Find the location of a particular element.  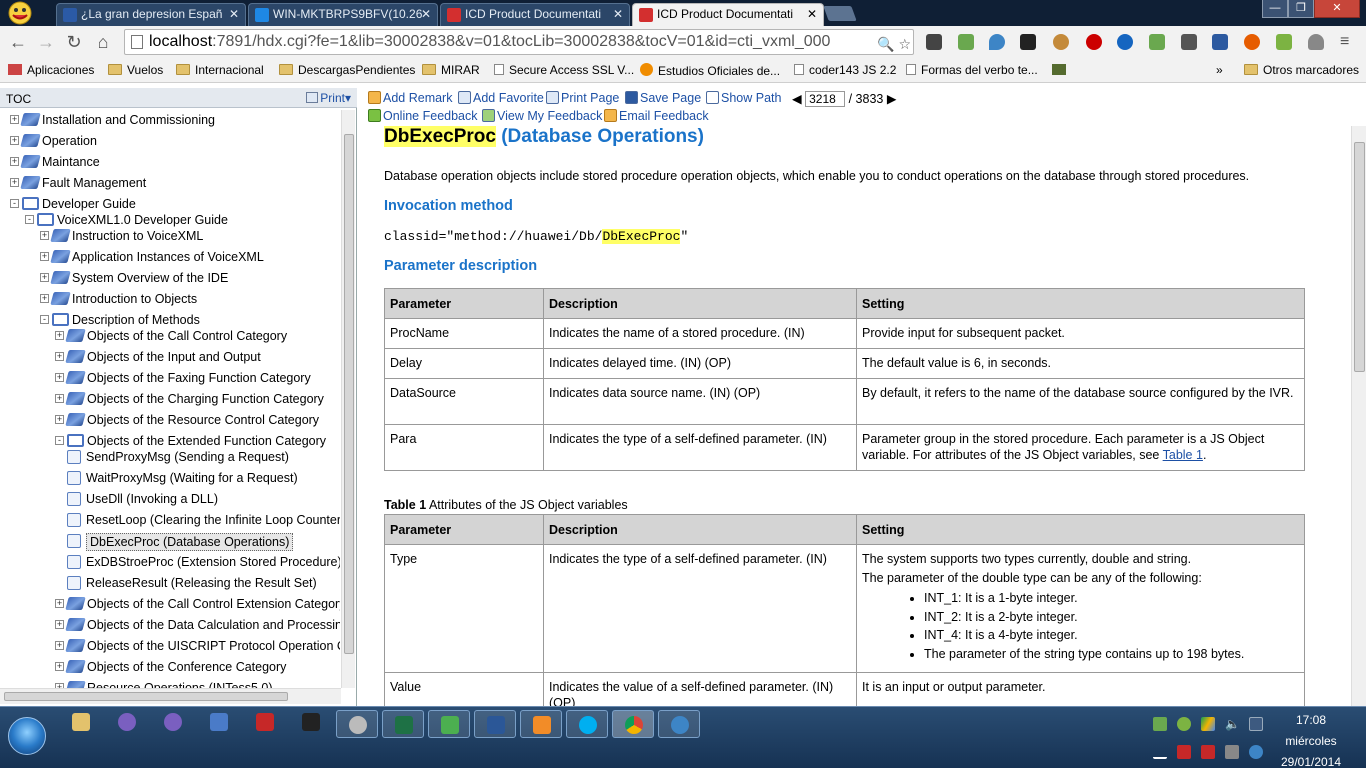

tray-clipboard-icon is located at coordinates (1232, 752).